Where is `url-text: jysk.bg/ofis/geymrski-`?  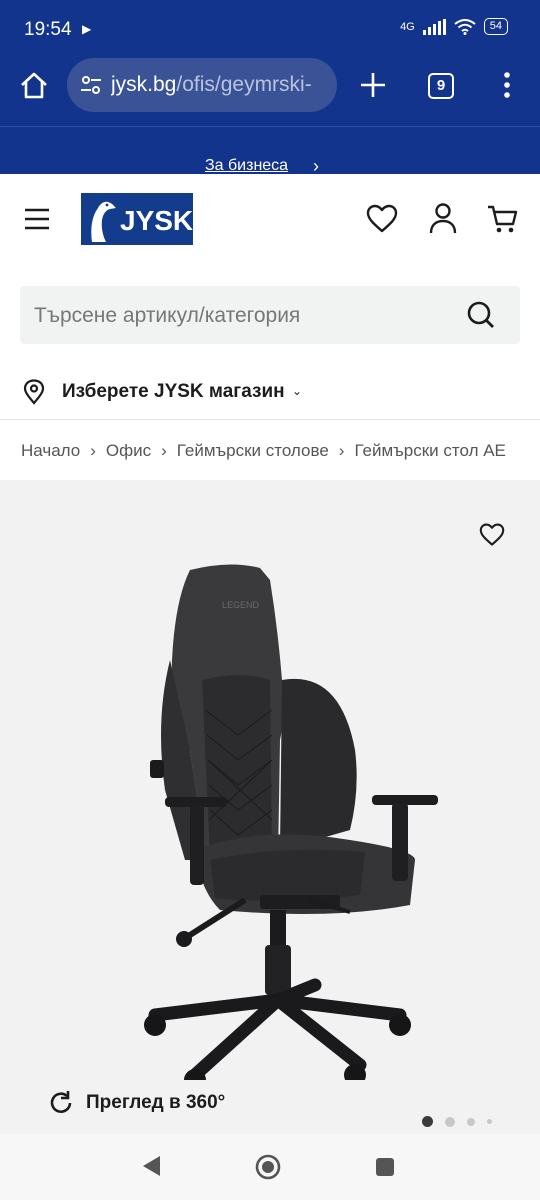 url-text: jysk.bg/ofis/geymrski- is located at coordinates (219, 85).